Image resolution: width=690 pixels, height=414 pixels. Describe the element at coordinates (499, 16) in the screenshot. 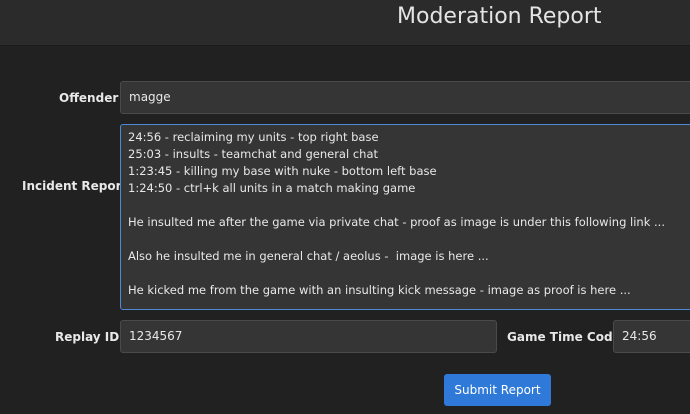

I see `page-title: Moderation Report` at that location.